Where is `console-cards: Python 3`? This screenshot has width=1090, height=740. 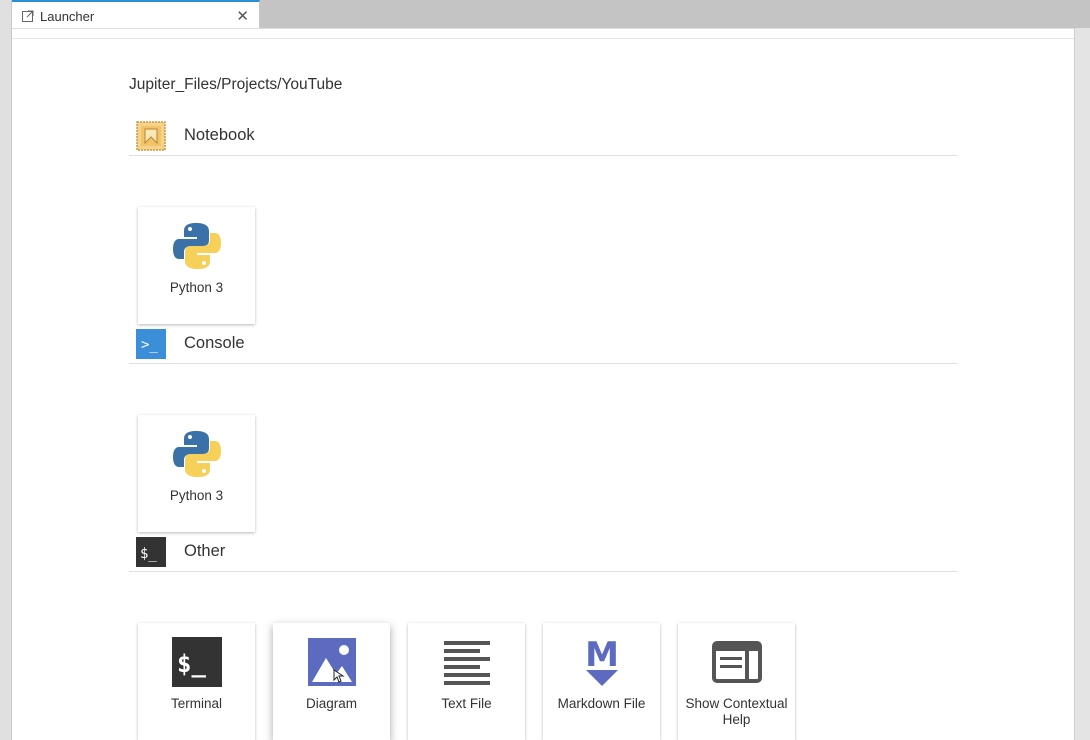 console-cards: Python 3 is located at coordinates (196, 473).